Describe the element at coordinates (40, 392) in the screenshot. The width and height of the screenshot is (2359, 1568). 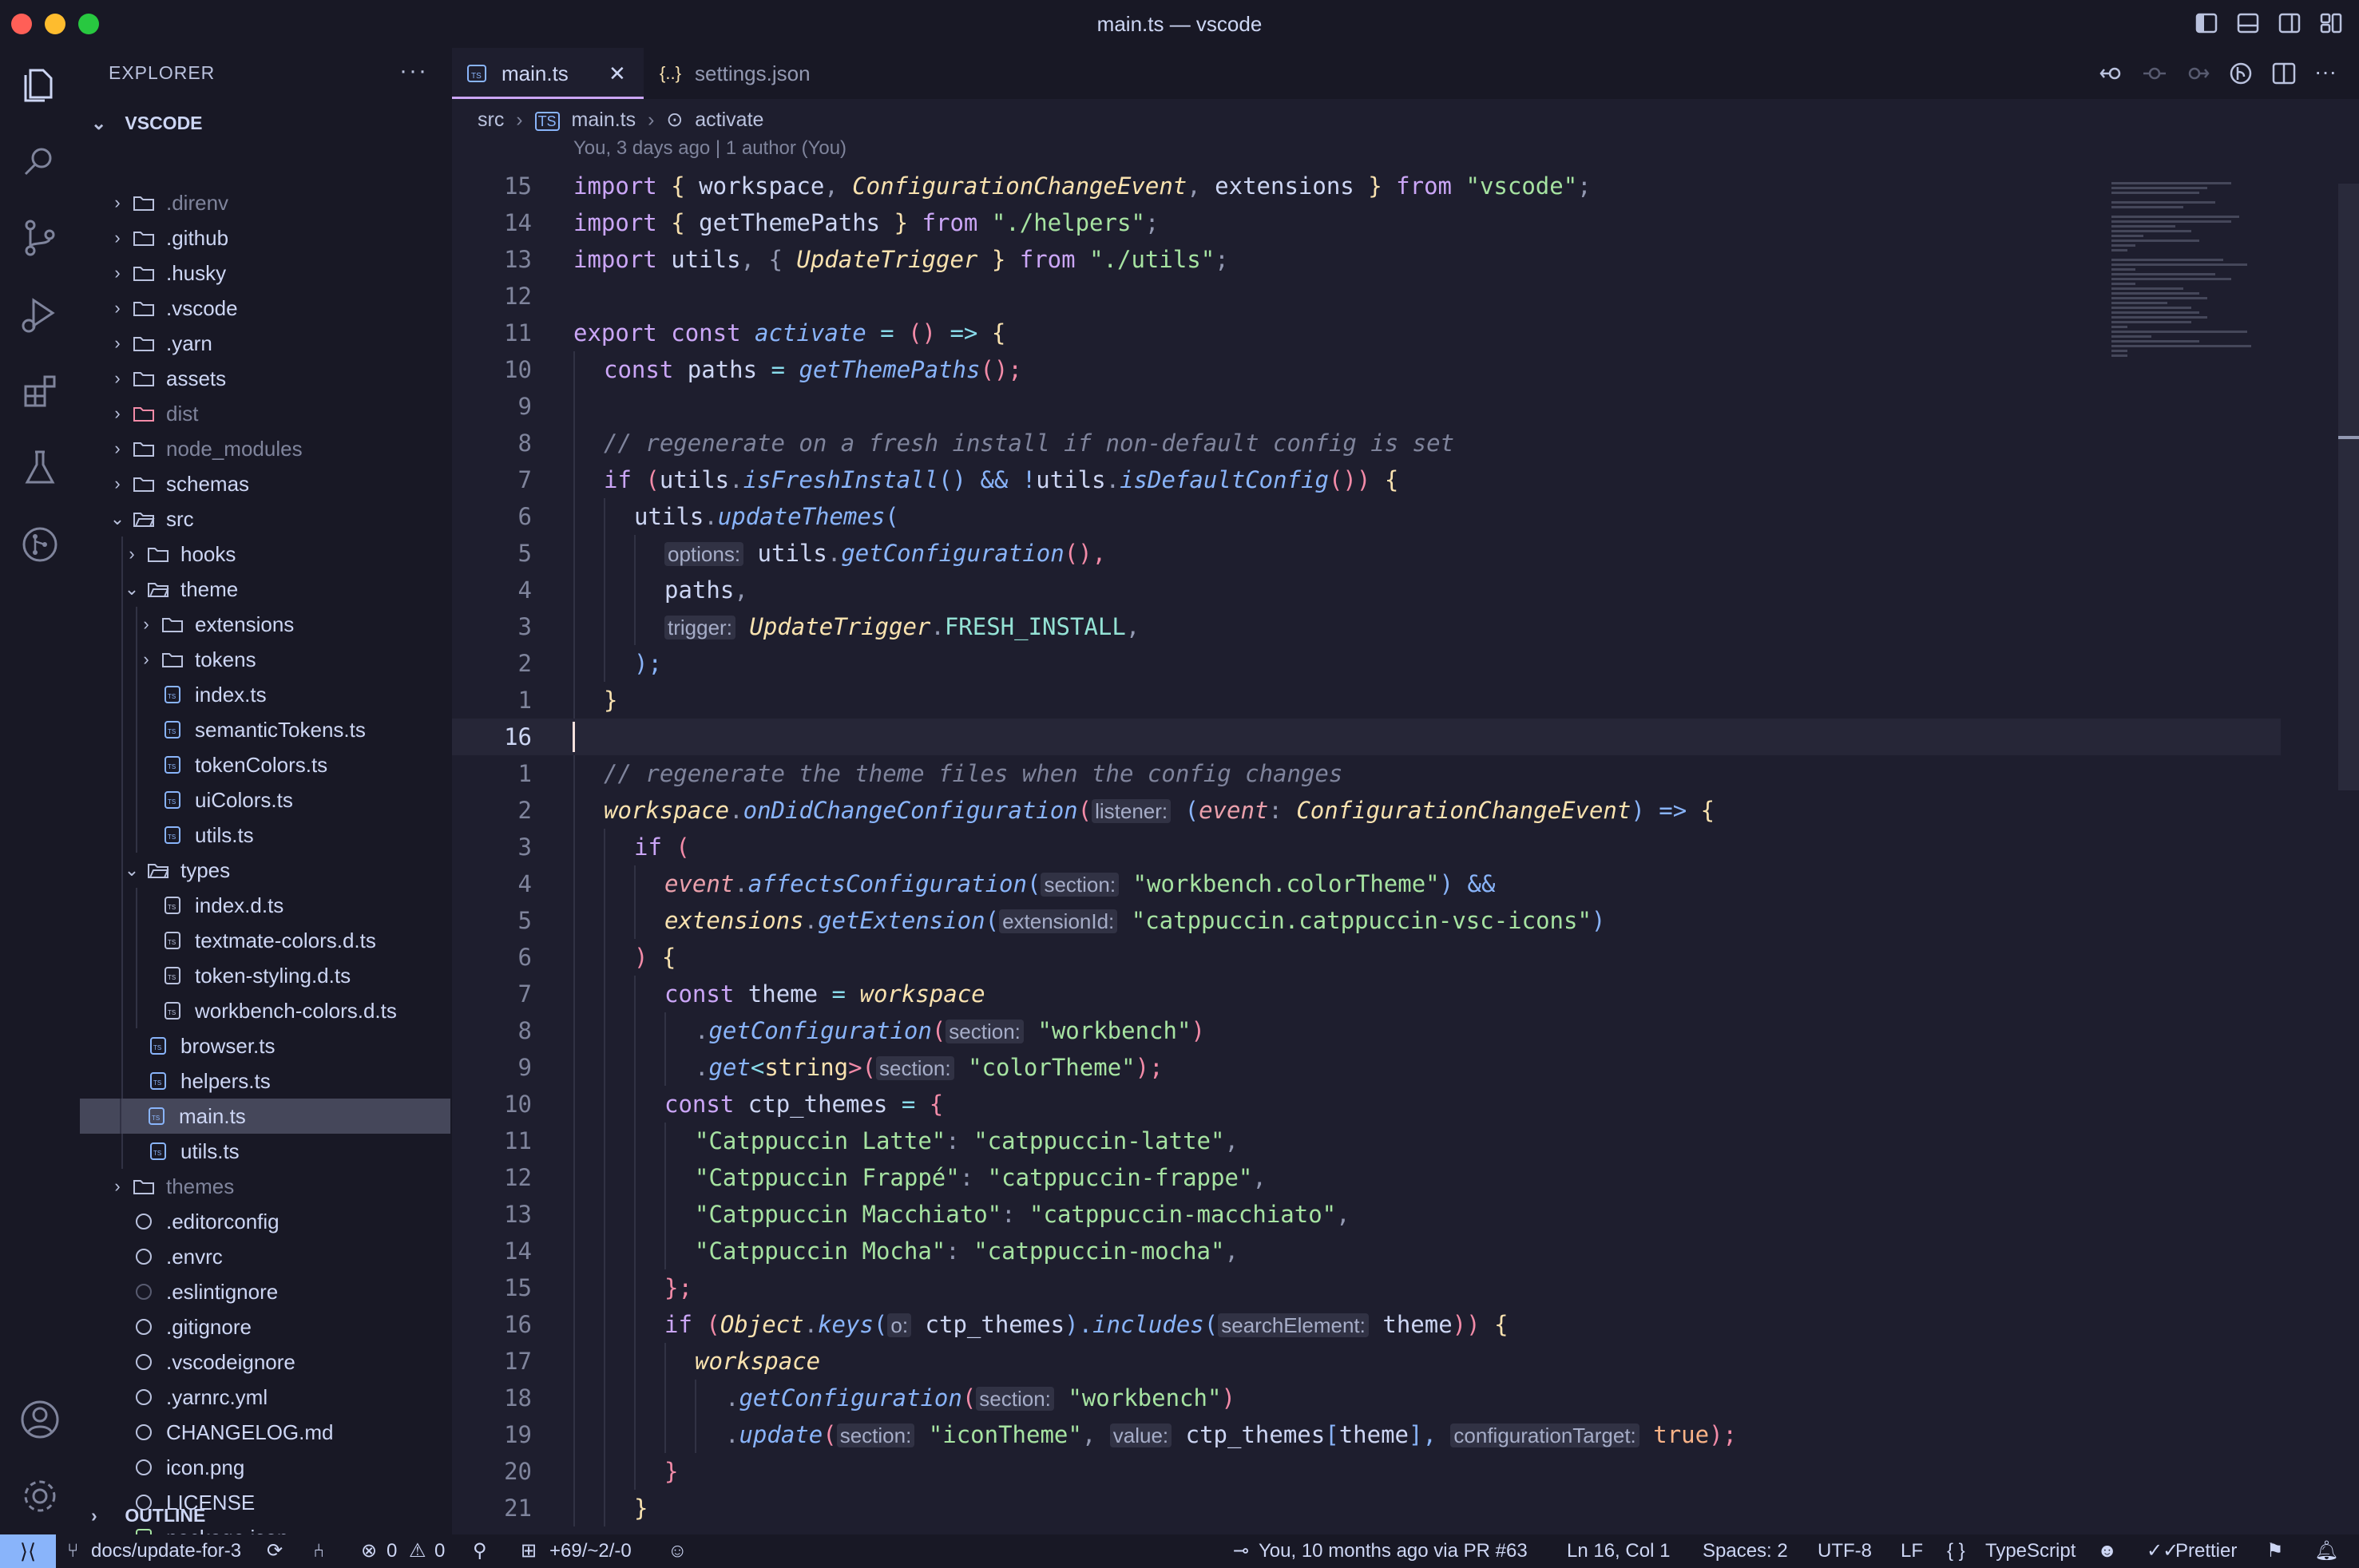
I see `extensions-icon` at that location.